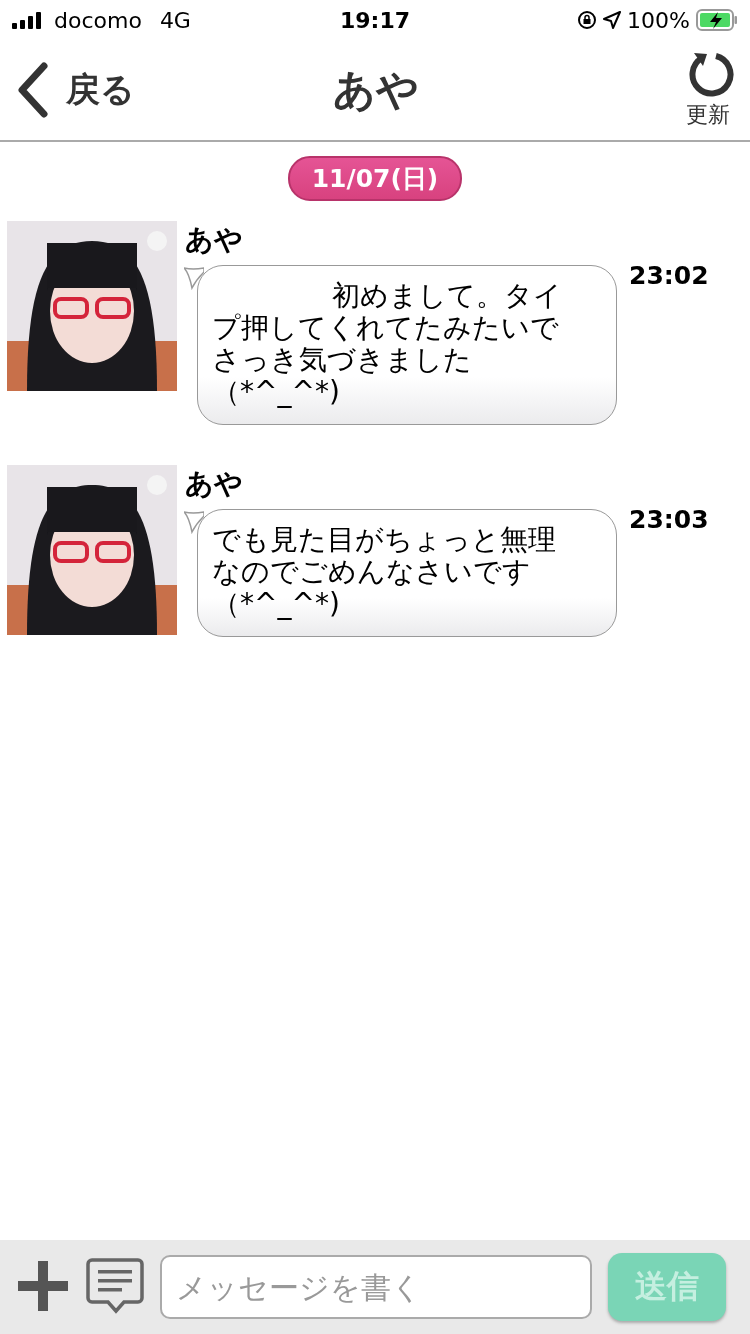  Describe the element at coordinates (587, 20) in the screenshot. I see `rotation-lock-icon` at that location.